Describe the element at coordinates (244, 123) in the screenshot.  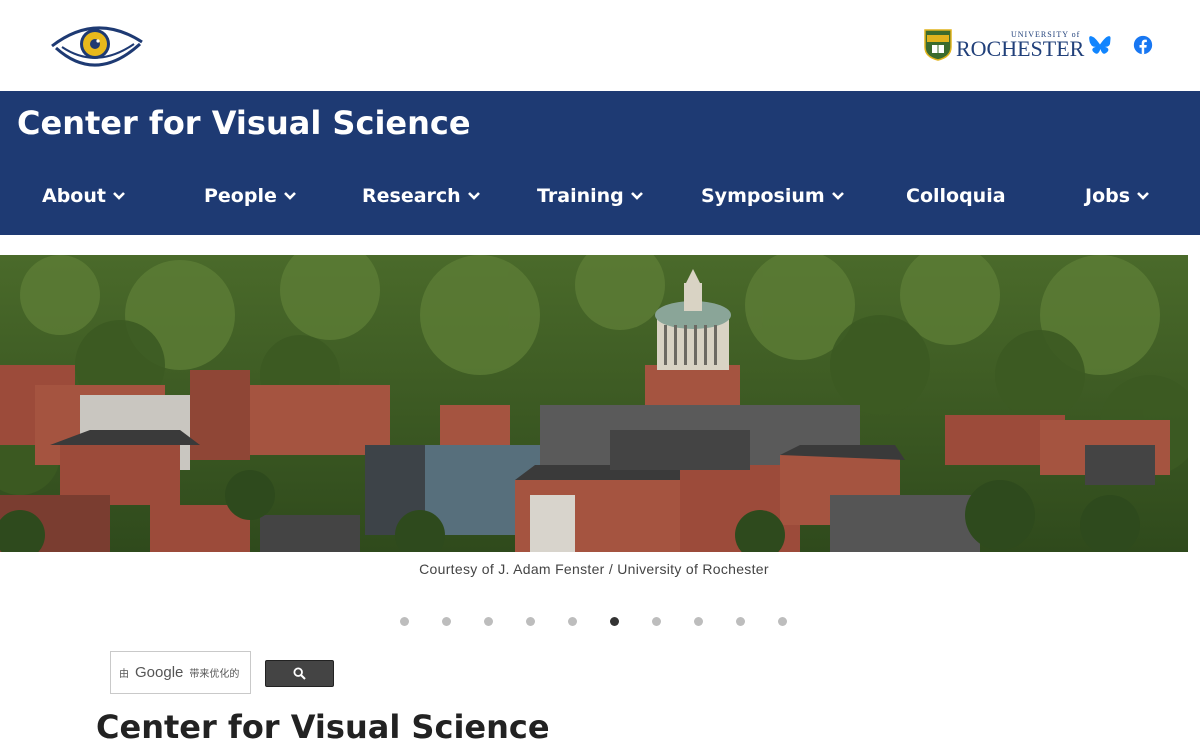
I see `site-title: Center for Visual Science` at that location.